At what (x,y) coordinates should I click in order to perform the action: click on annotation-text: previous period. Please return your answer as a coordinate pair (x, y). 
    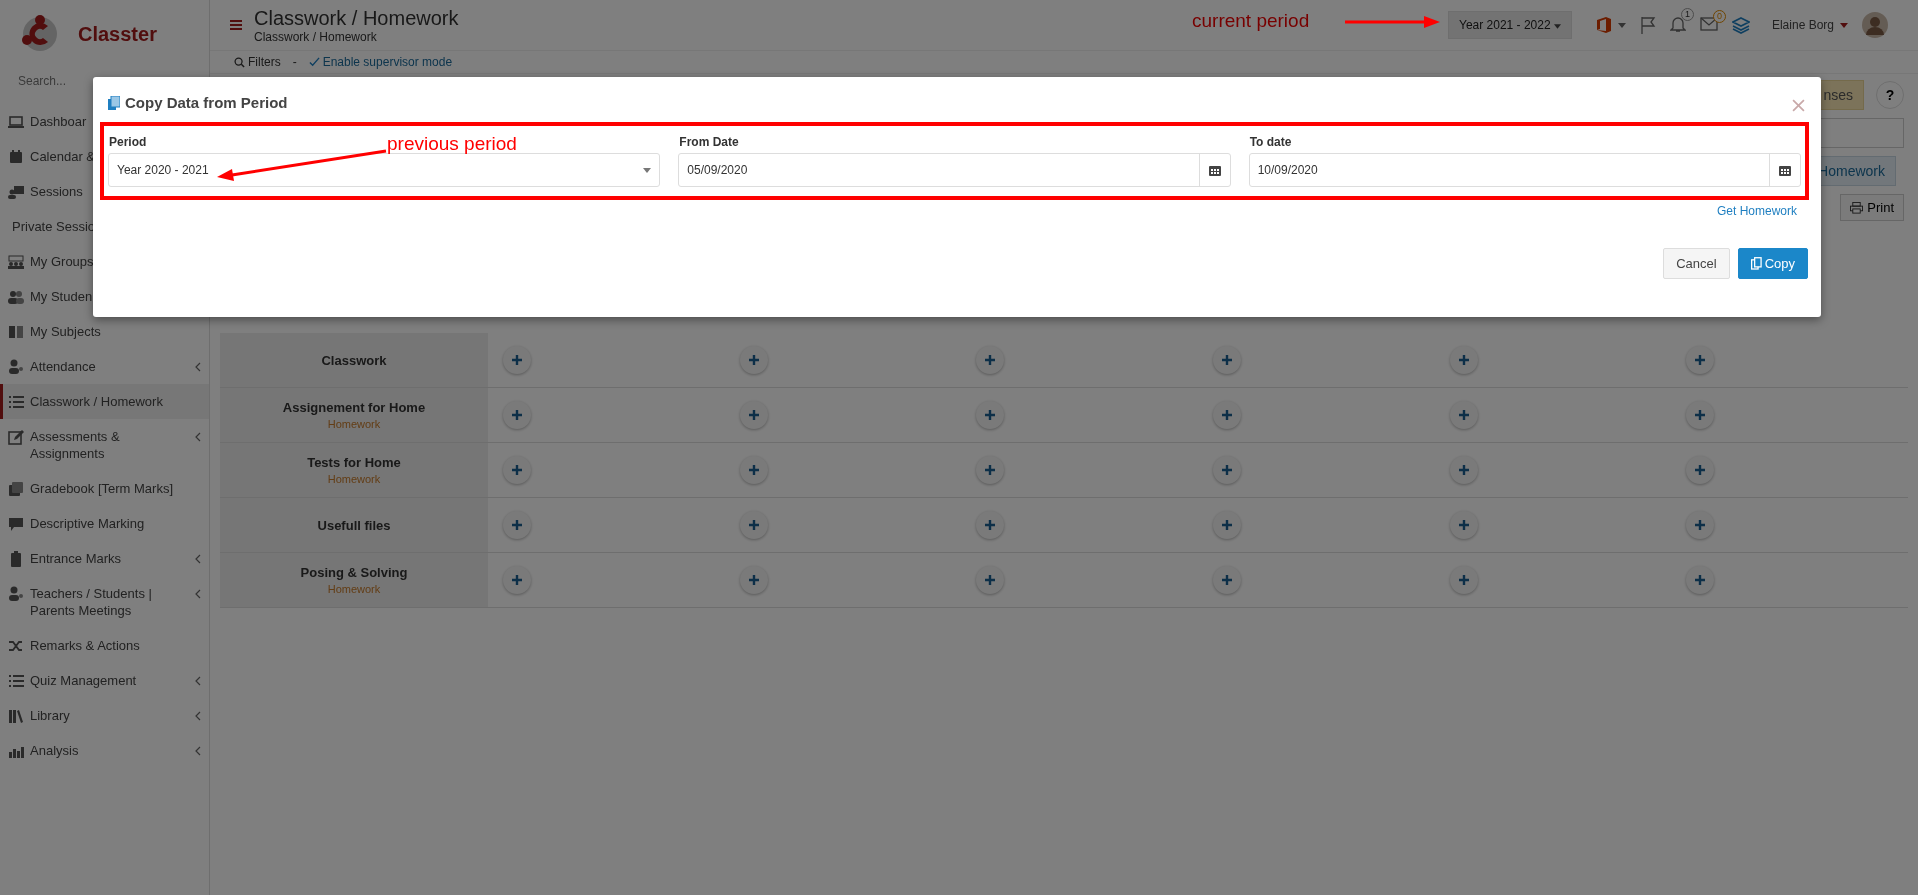
    Looking at the image, I should click on (452, 144).